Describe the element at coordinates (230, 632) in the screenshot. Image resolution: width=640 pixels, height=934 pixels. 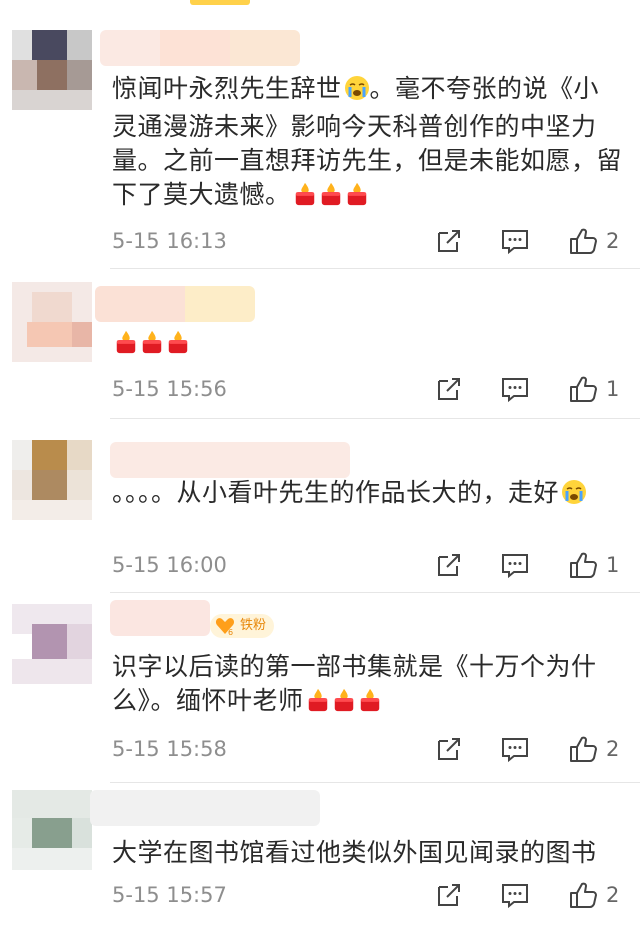
I see `svg-text: 6` at that location.